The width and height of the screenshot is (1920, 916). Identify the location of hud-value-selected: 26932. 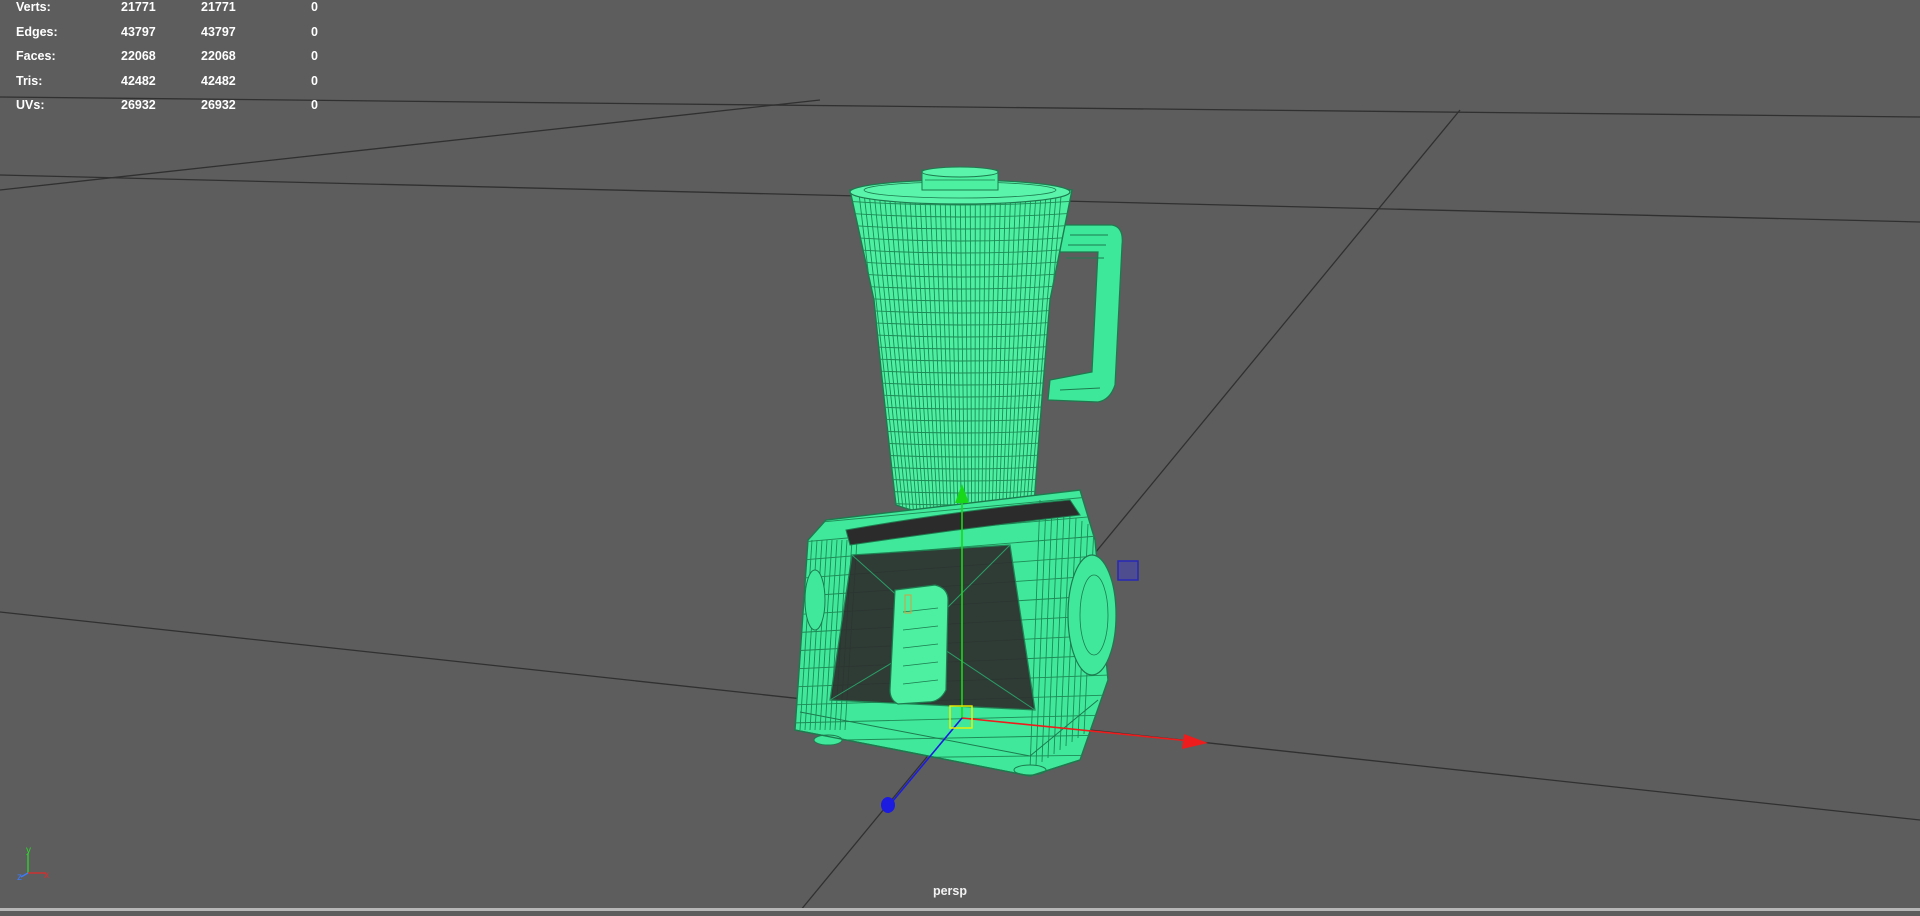
(138, 105).